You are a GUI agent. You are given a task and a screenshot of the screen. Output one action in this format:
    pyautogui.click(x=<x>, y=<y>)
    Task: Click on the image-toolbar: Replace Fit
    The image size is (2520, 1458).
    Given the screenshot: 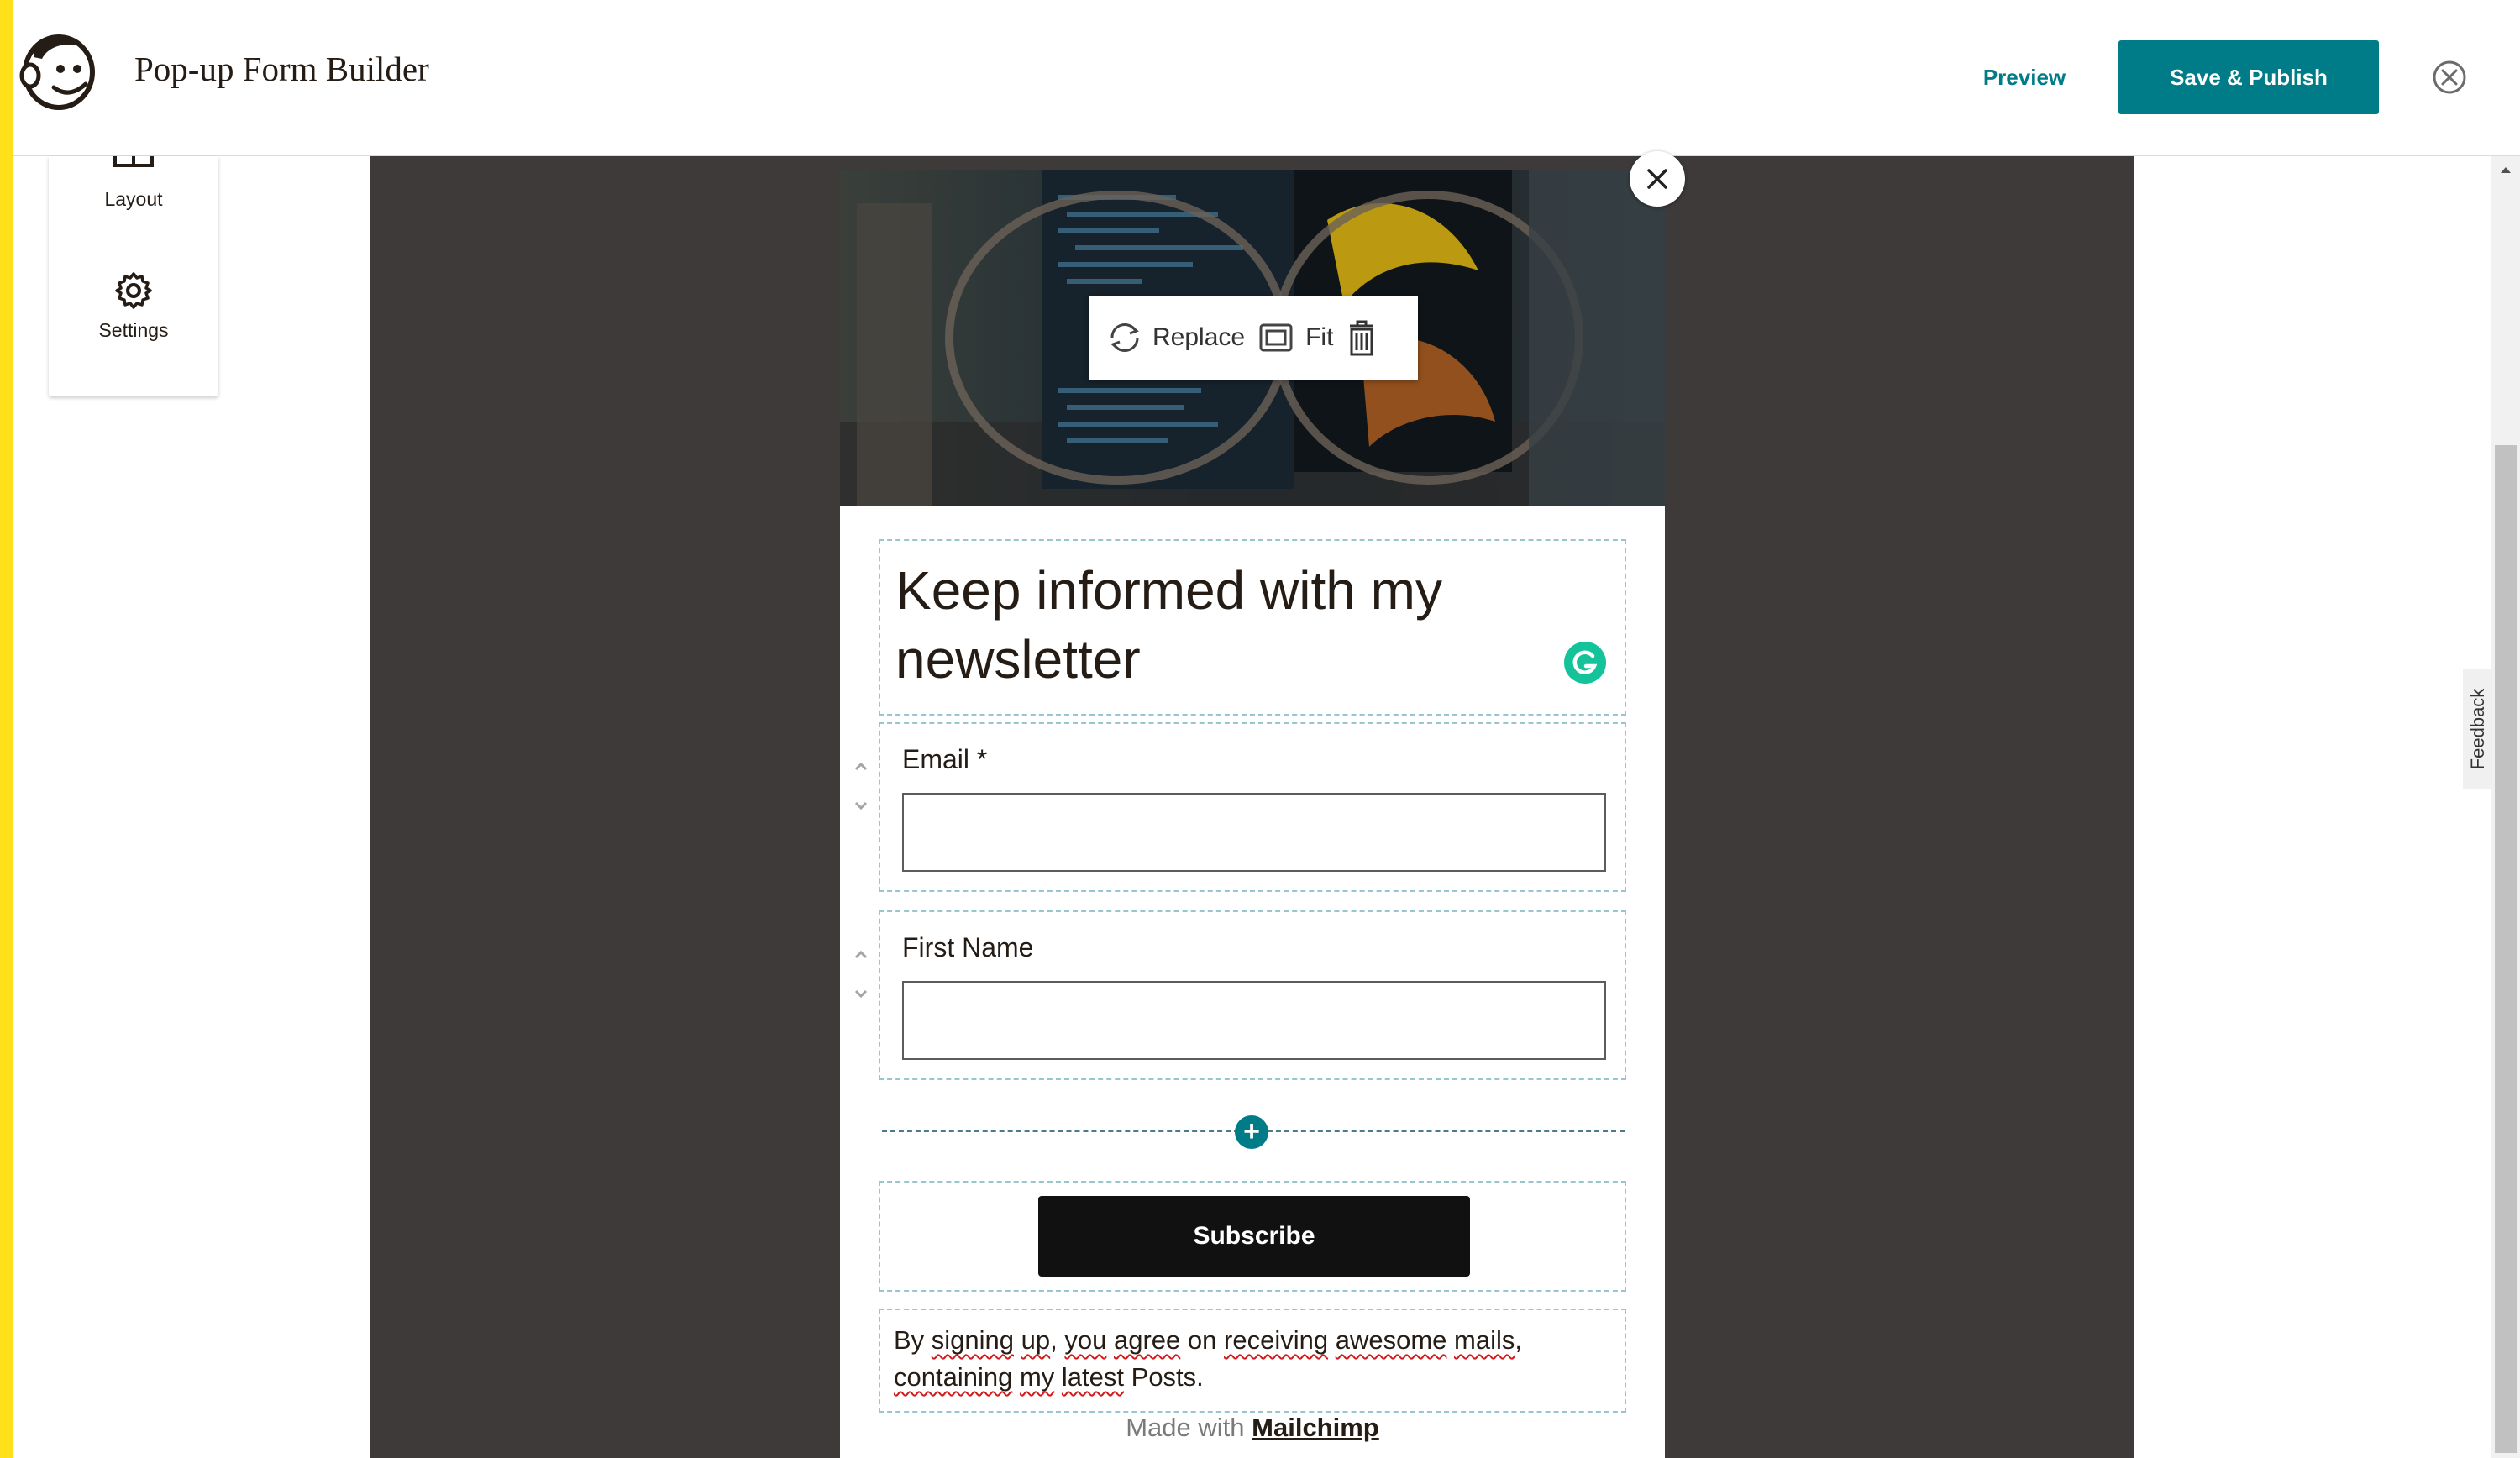 What is the action you would take?
    pyautogui.click(x=1253, y=338)
    